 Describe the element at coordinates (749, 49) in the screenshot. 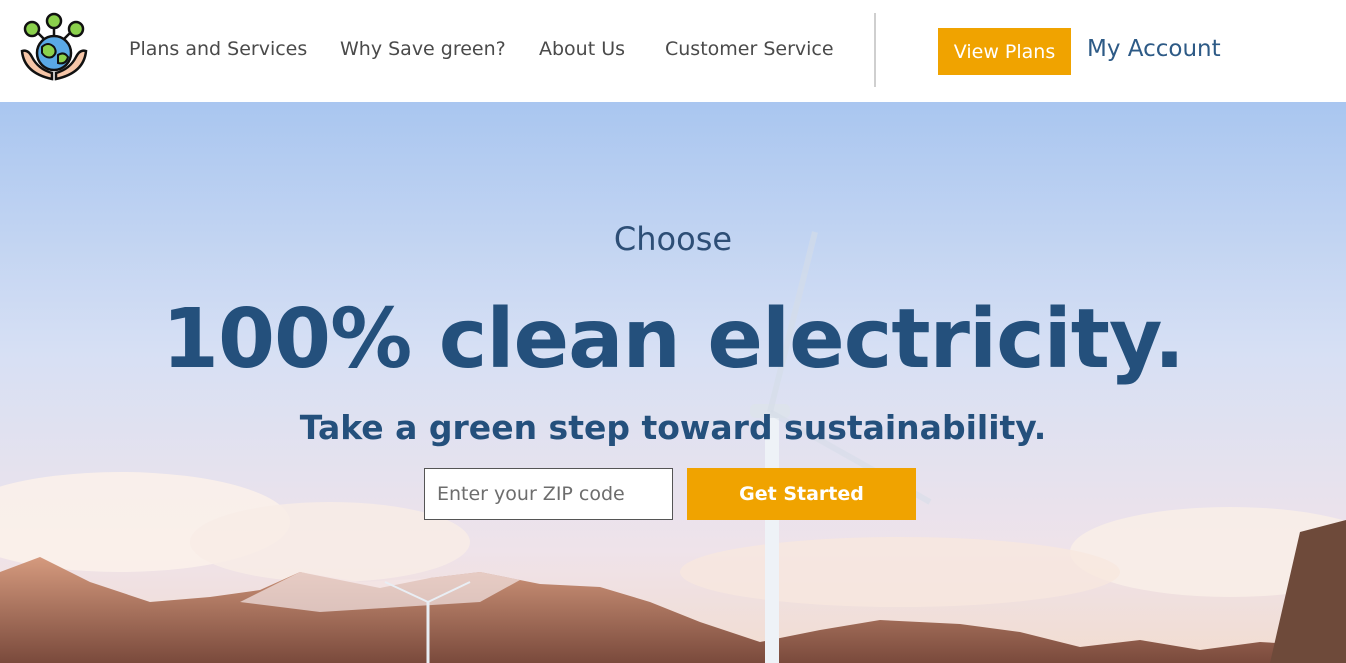

I see `nav-customer-service: Customer Service` at that location.